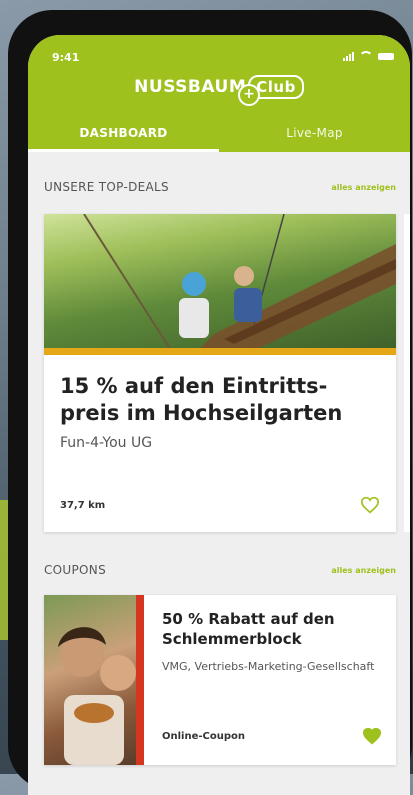  What do you see at coordinates (204, 736) in the screenshot?
I see `coupon-type: Online-Coupon` at bounding box center [204, 736].